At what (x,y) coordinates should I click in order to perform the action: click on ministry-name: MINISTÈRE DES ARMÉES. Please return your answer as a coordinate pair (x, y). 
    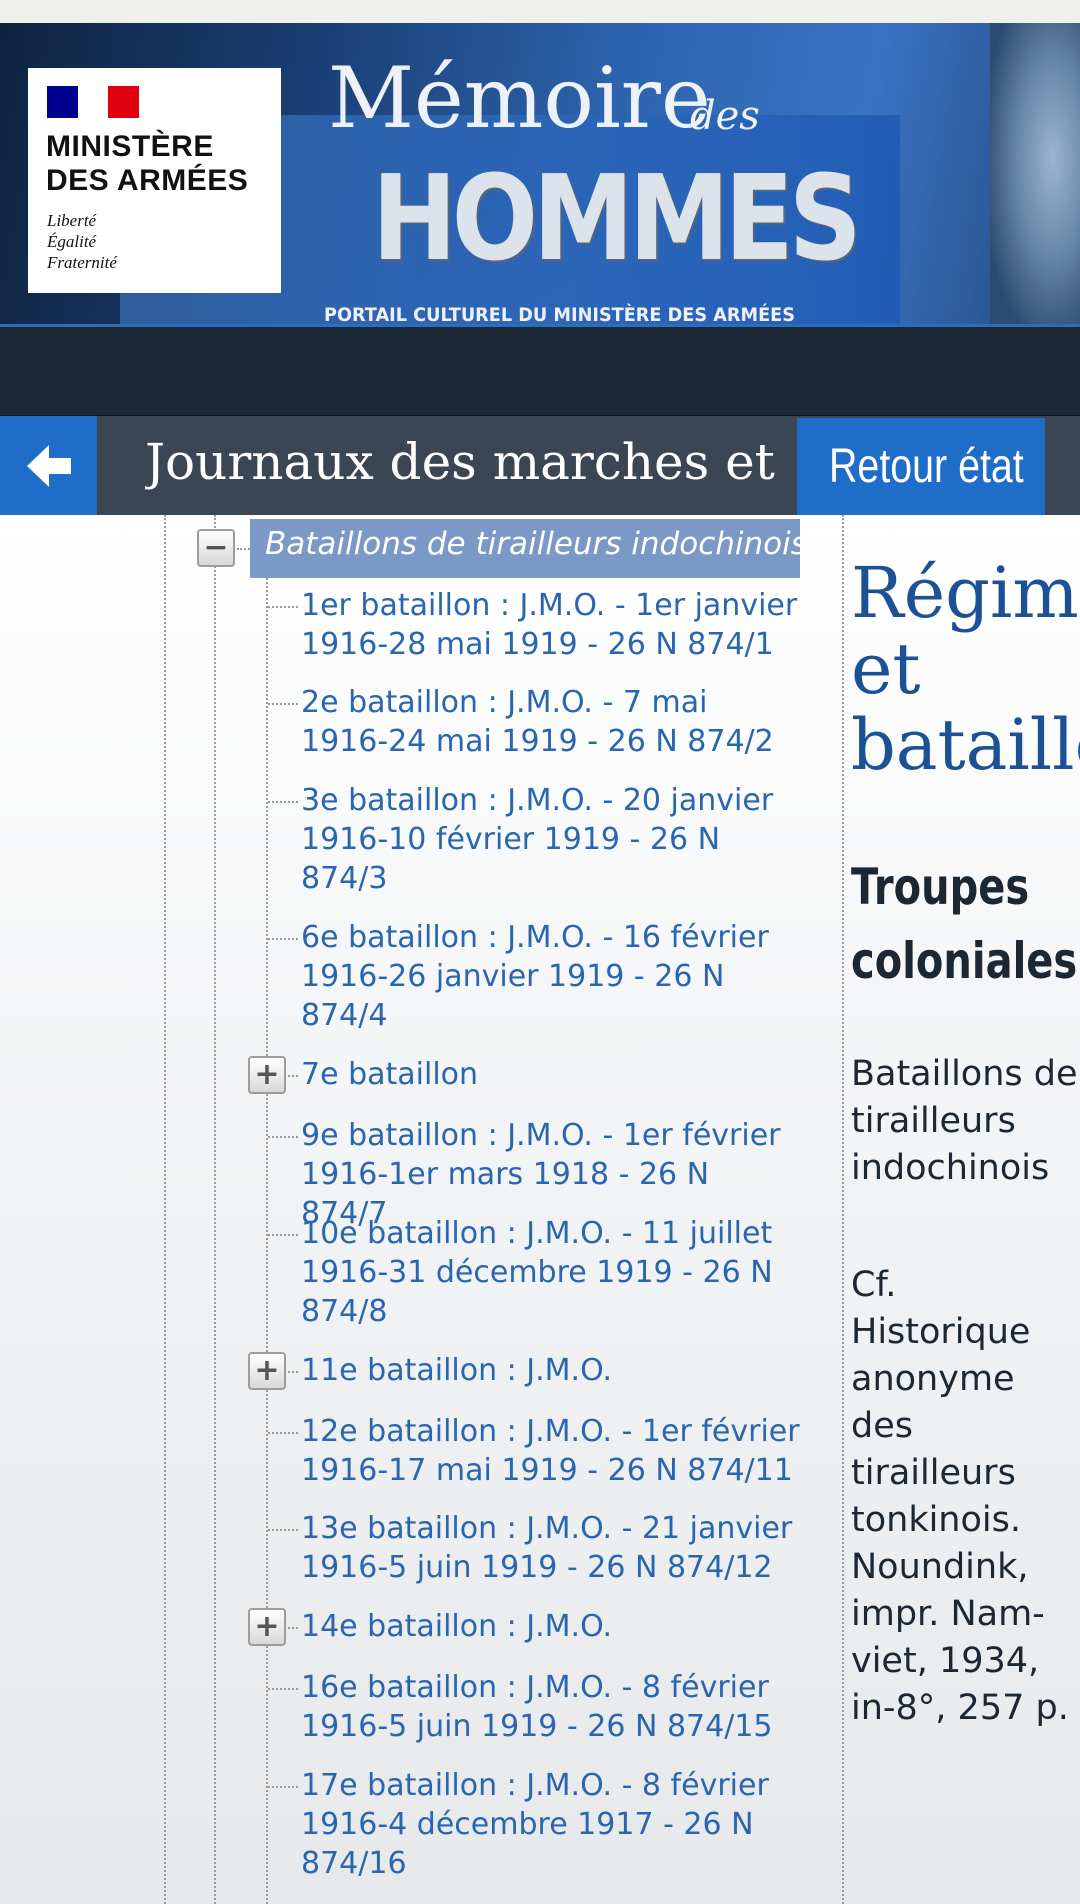
    Looking at the image, I should click on (147, 163).